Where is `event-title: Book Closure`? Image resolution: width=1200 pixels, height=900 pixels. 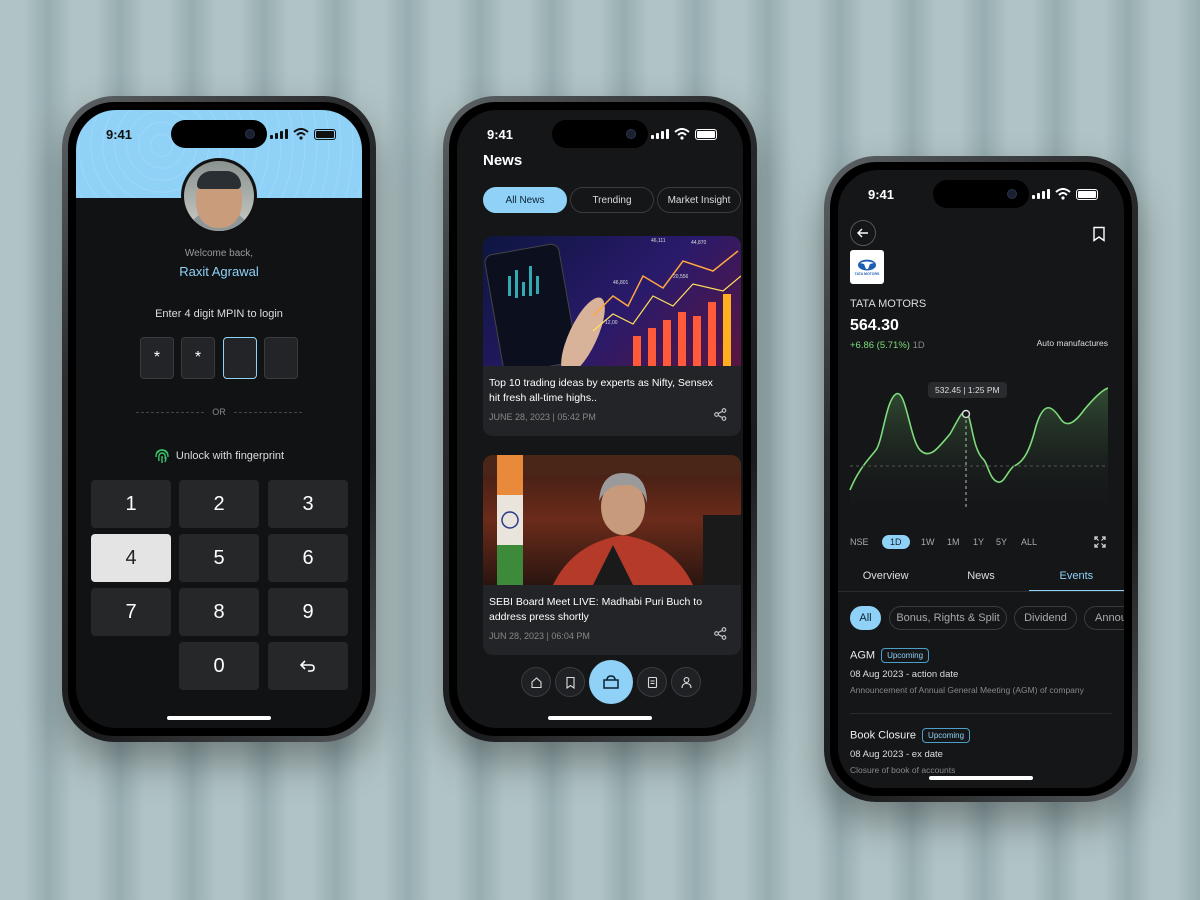
event-title: Book Closure is located at coordinates (883, 735).